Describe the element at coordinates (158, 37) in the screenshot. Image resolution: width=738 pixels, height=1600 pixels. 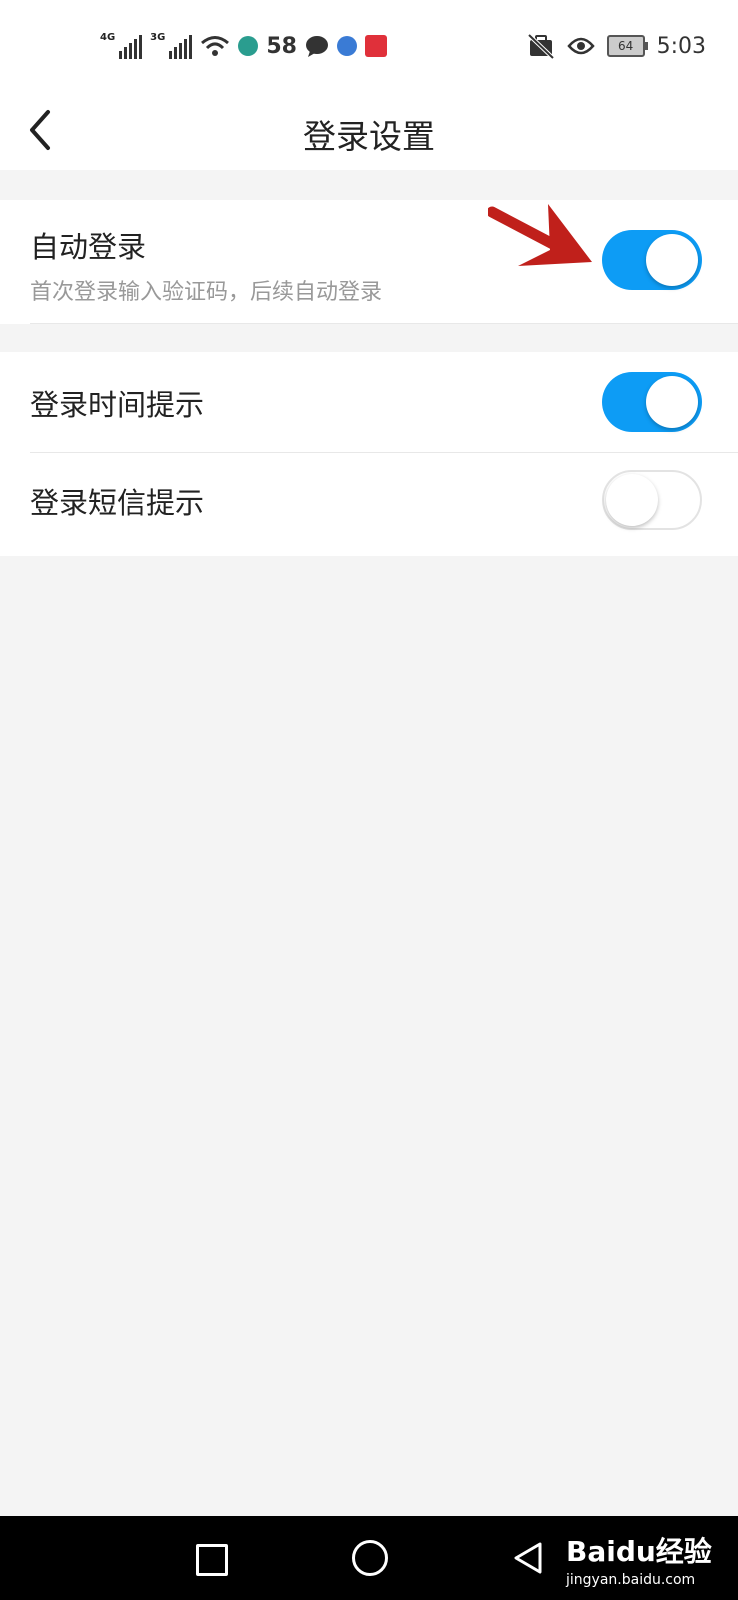
I see `network-type-2: 3G` at that location.